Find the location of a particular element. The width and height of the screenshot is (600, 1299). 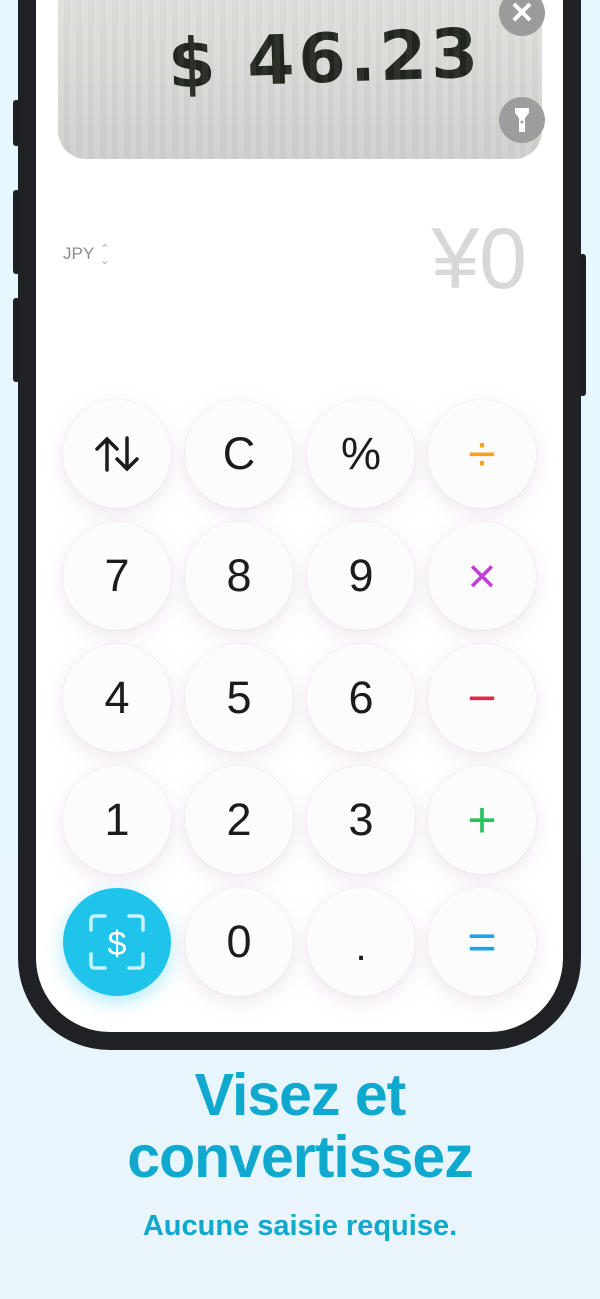

decimal-point-button: . is located at coordinates (361, 942).